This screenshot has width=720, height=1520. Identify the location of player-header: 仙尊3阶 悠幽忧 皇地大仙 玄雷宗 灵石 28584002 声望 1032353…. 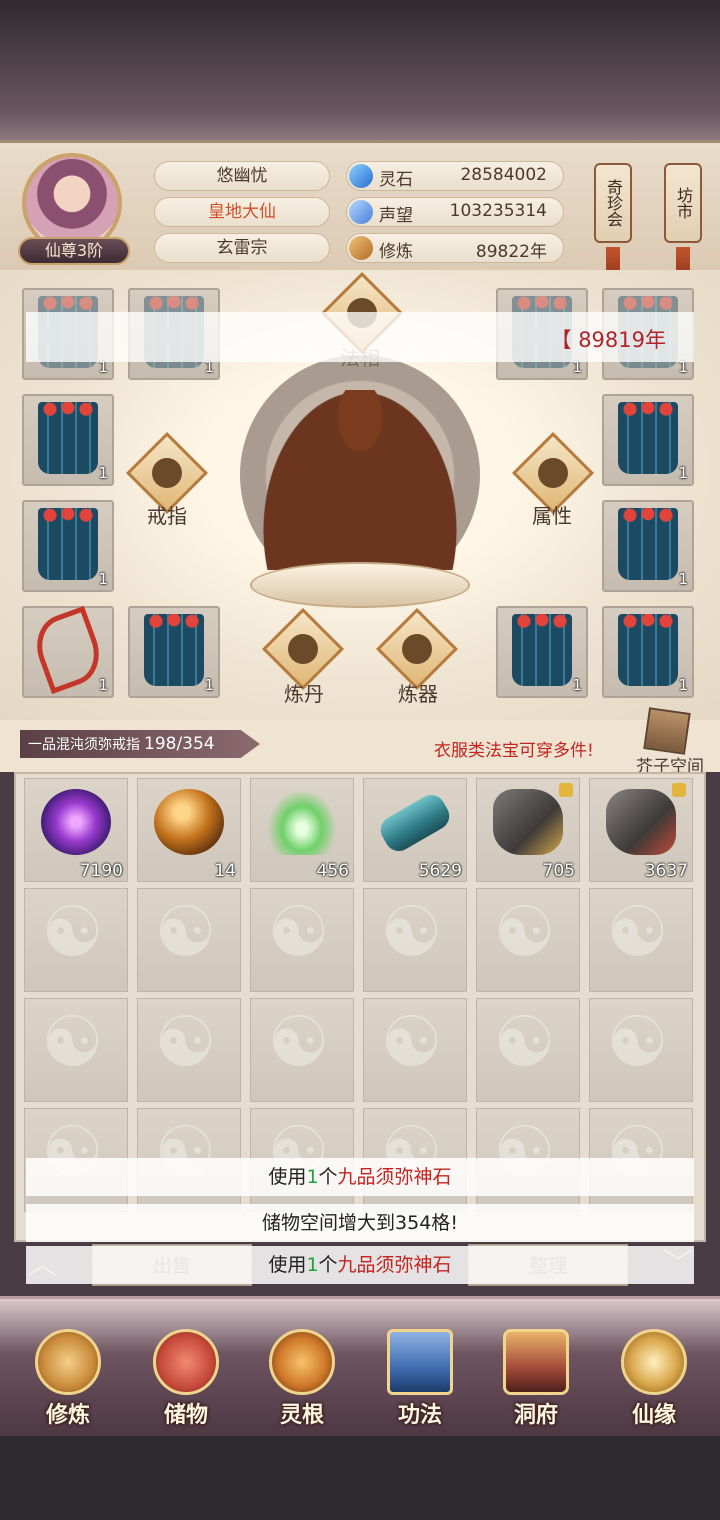
(360, 213).